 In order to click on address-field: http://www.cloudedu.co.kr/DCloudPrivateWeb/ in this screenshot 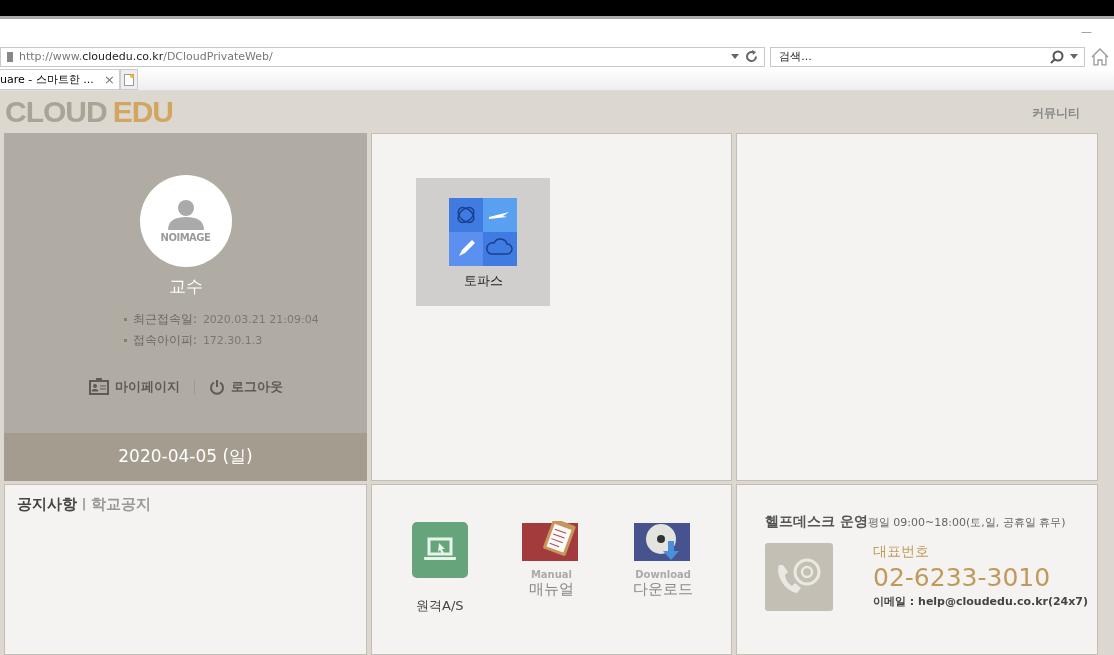, I will do `click(383, 56)`.